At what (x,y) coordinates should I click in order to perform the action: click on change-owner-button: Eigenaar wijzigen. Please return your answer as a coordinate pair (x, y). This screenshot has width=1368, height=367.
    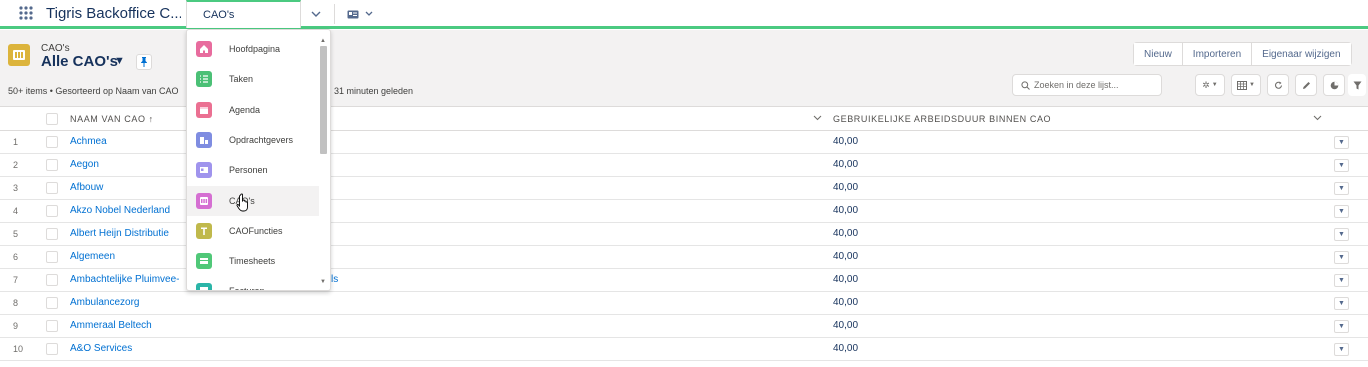
    Looking at the image, I should click on (1301, 54).